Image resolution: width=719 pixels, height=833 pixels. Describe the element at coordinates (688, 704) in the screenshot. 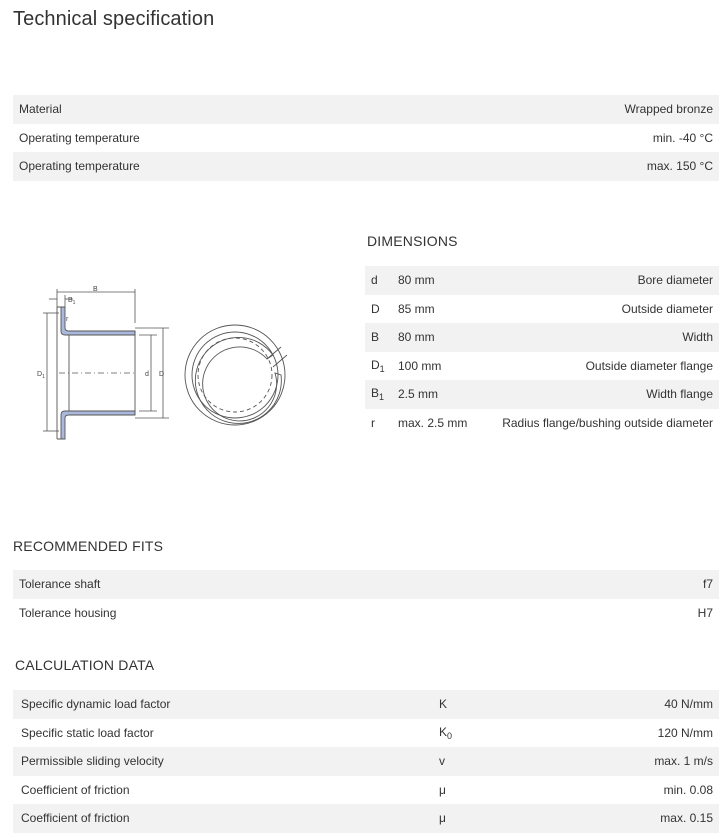

I see `calc-value: 40 N/mm` at that location.